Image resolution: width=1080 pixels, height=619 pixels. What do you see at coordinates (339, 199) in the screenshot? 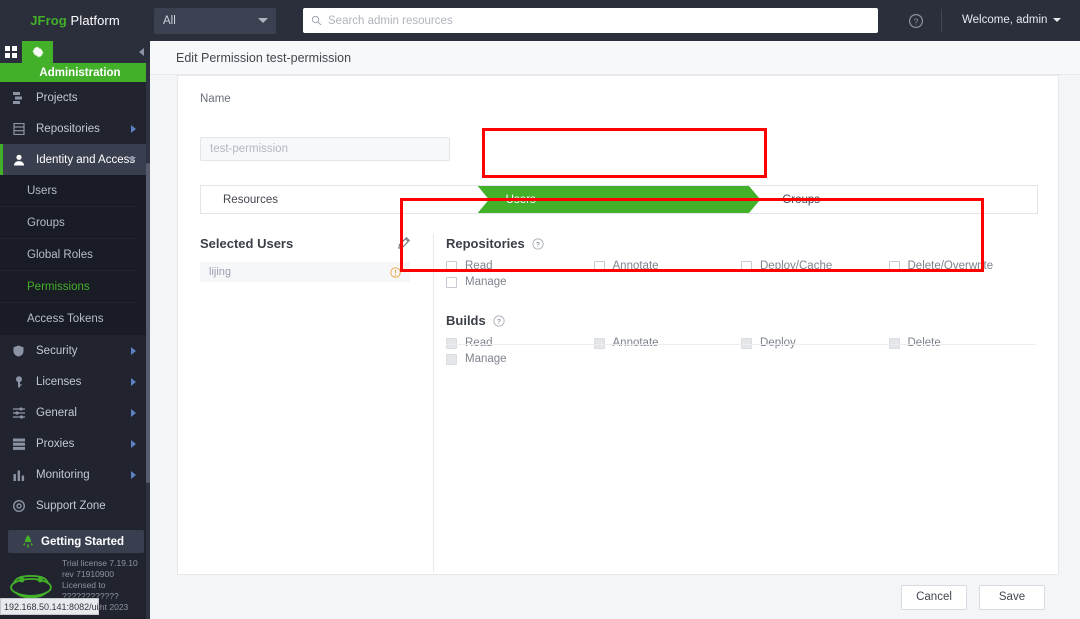
I see `tab-resources: Resources` at bounding box center [339, 199].